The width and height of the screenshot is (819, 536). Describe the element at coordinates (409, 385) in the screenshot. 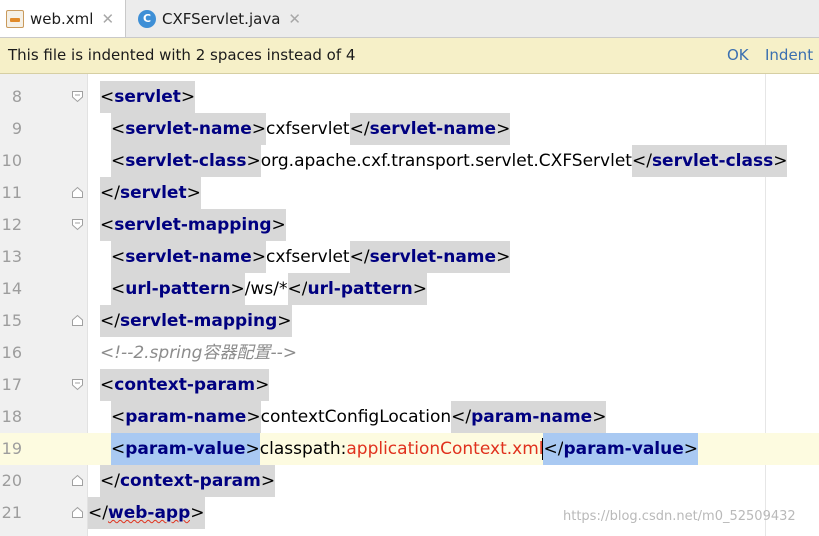

I see `code-line: 17 <context-param>` at that location.